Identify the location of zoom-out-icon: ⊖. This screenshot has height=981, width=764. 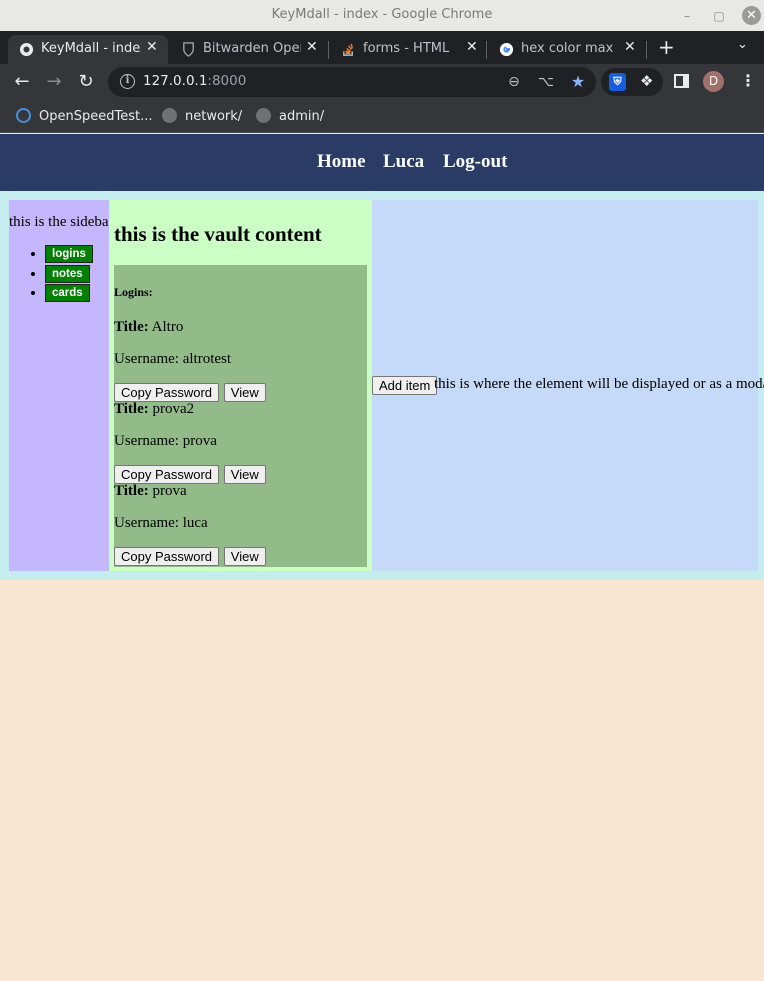
(514, 82).